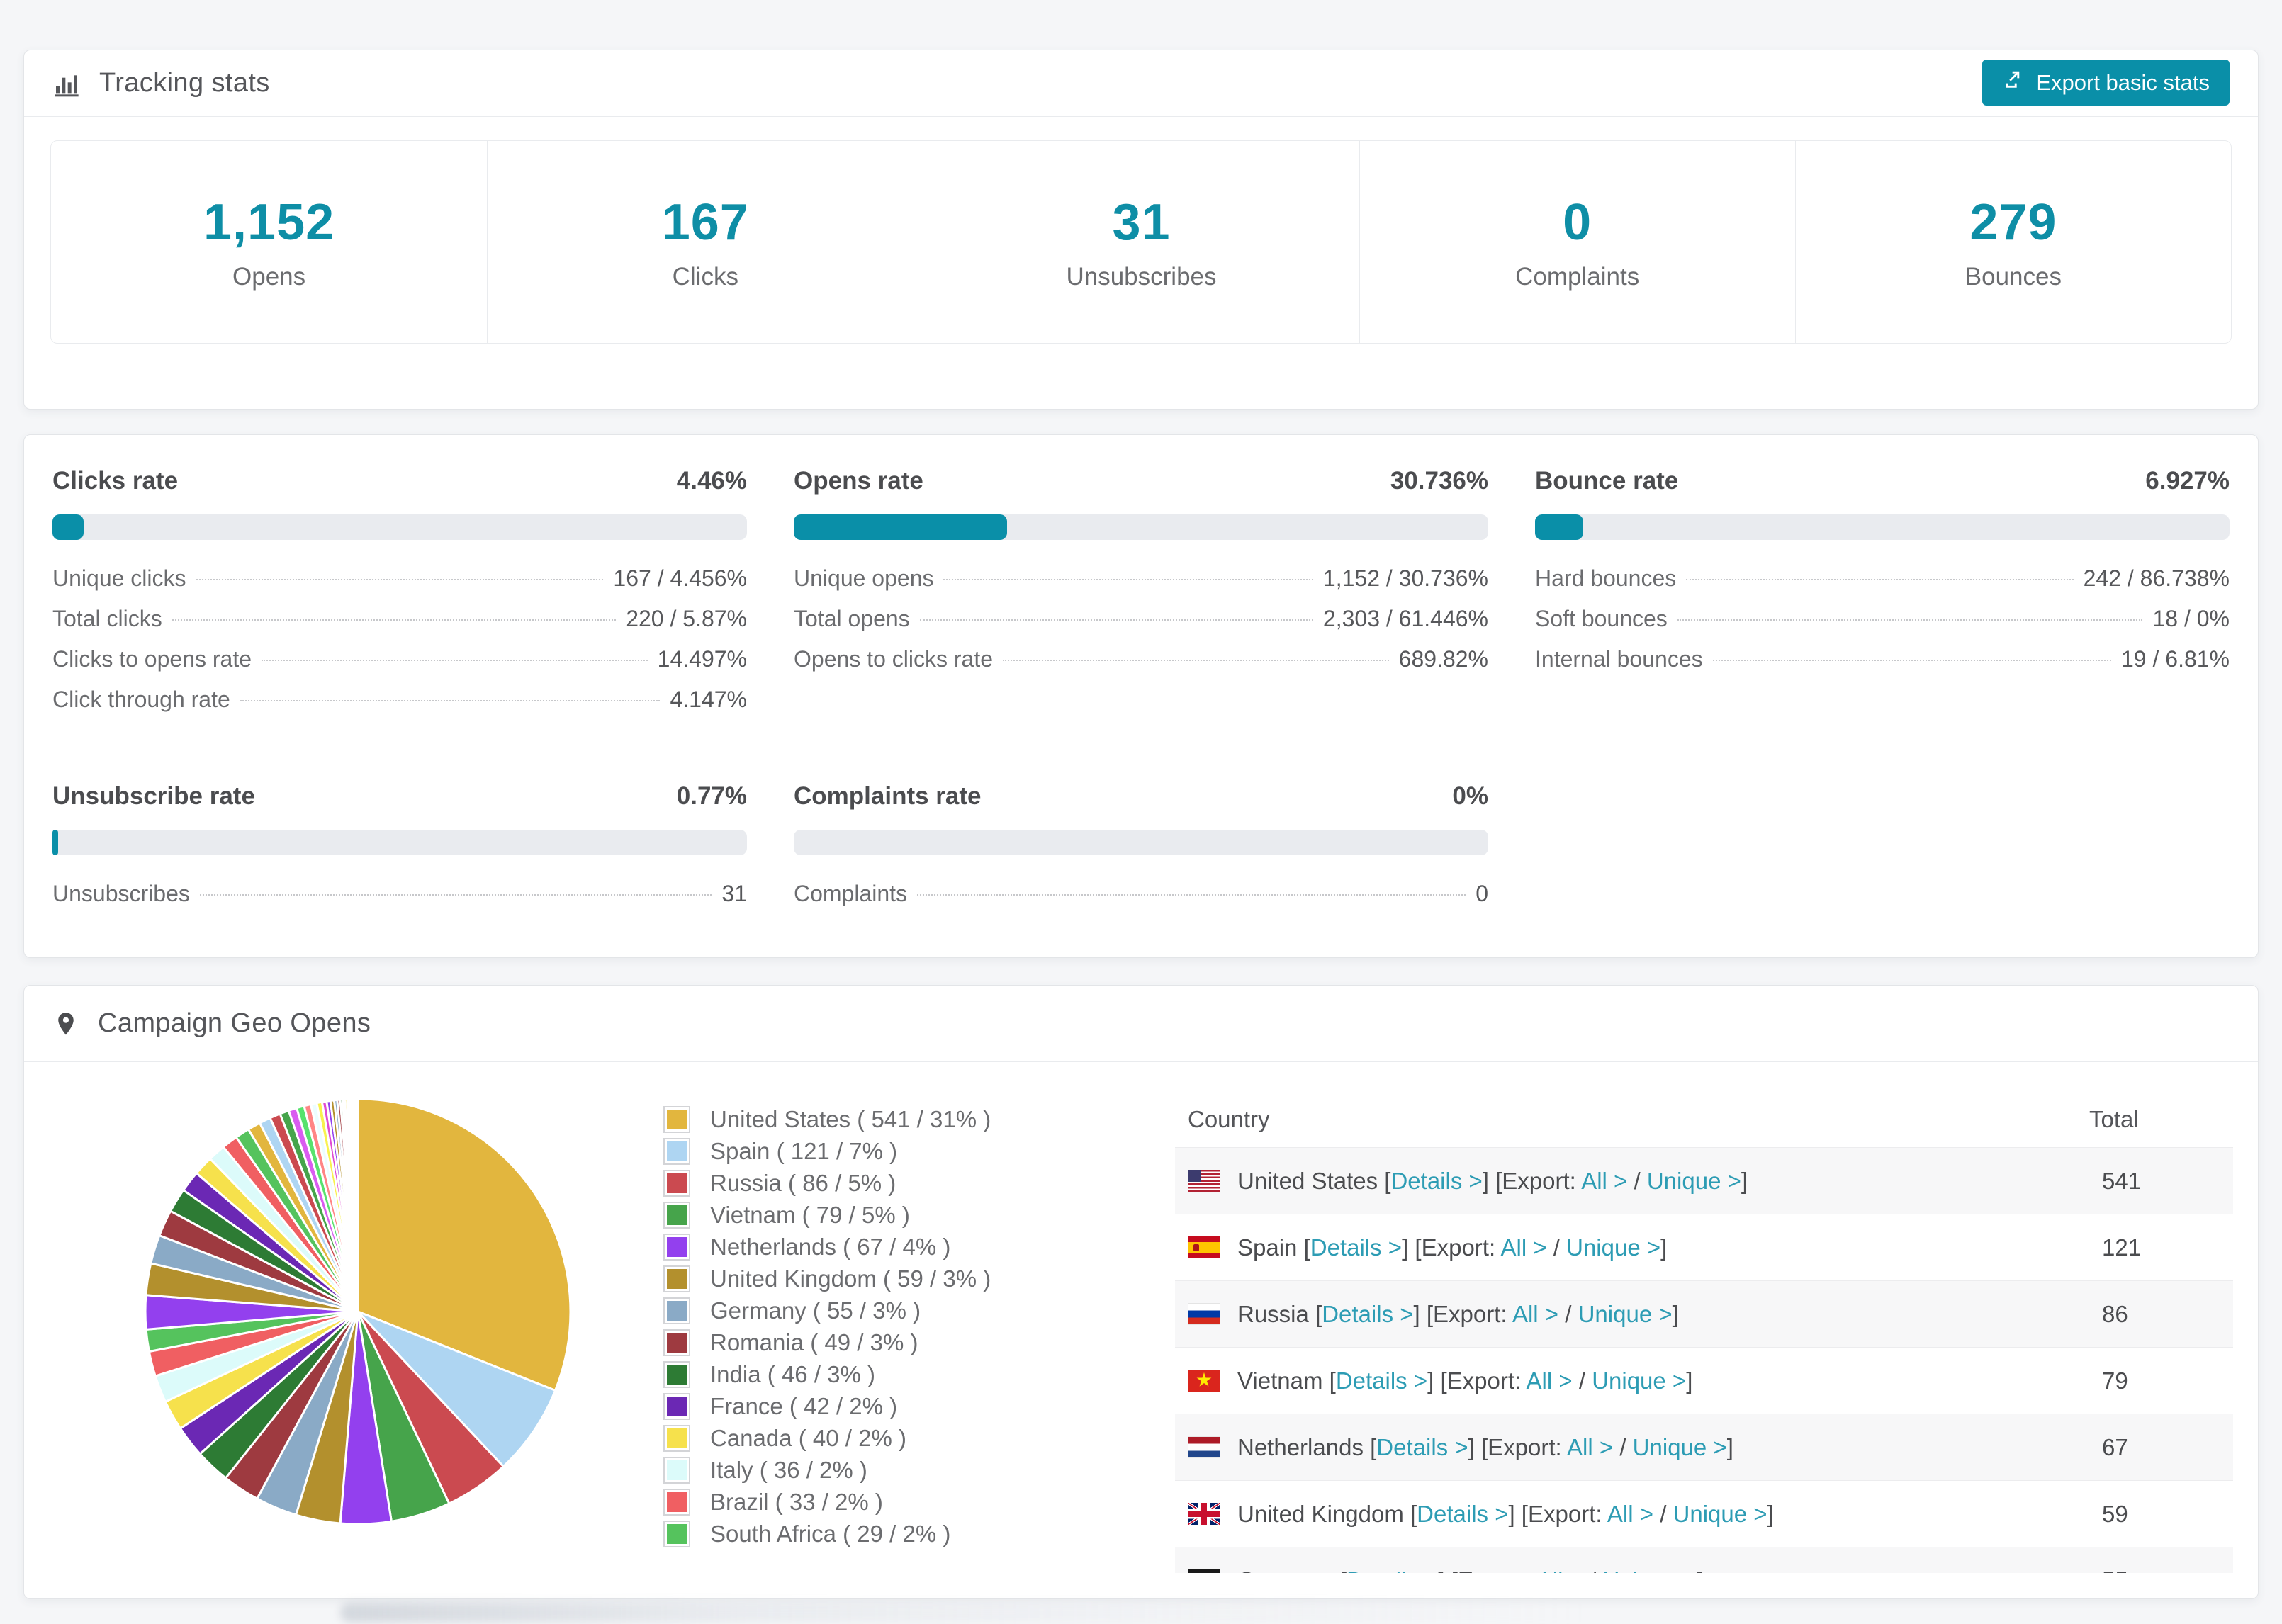 This screenshot has height=1624, width=2282. What do you see at coordinates (2106, 83) in the screenshot?
I see `export-basic-stats-button: Export basic stats` at bounding box center [2106, 83].